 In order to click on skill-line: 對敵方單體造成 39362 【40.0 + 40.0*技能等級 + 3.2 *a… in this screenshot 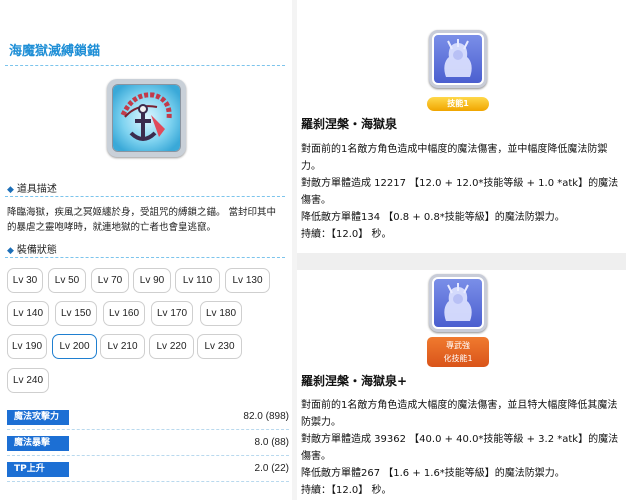, I will do `click(460, 448)`.